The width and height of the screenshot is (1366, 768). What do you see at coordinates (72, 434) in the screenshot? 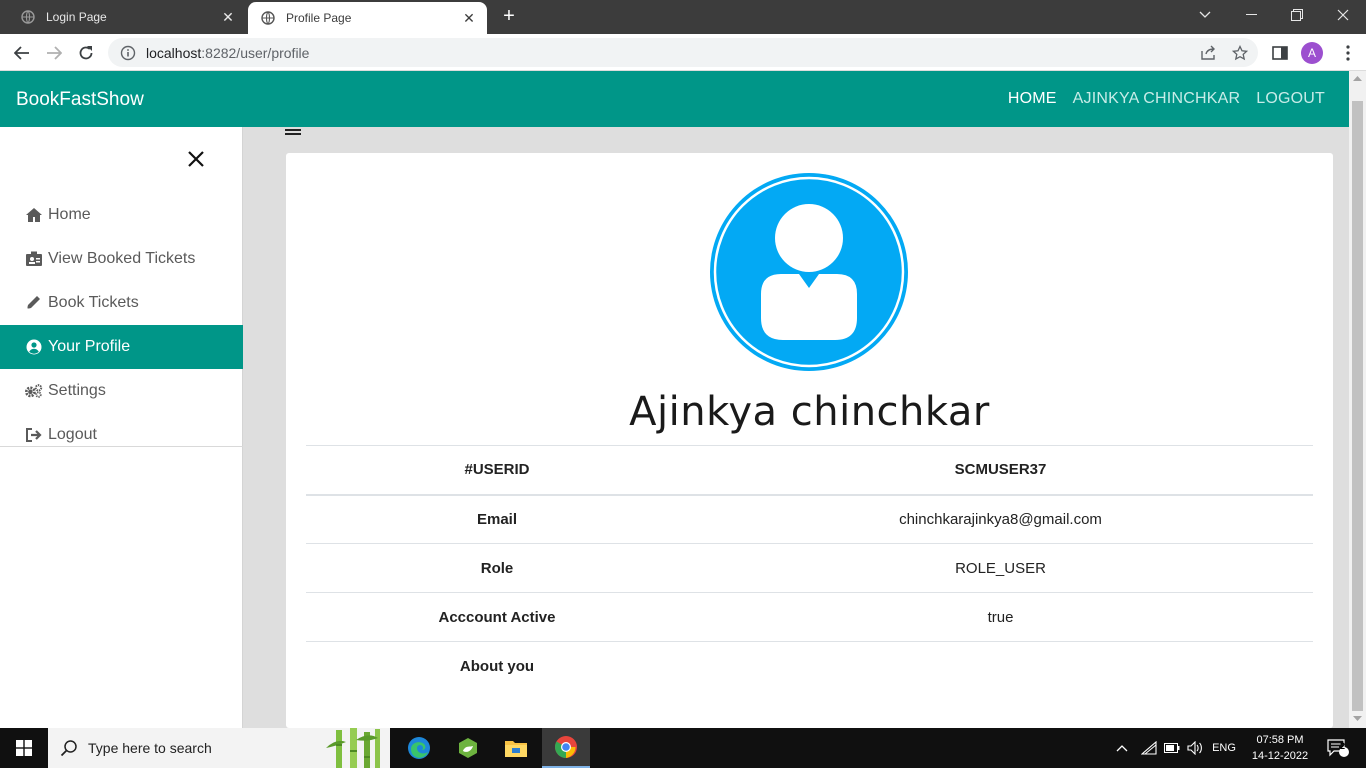
I see `sidebar-item-label: Logout` at bounding box center [72, 434].